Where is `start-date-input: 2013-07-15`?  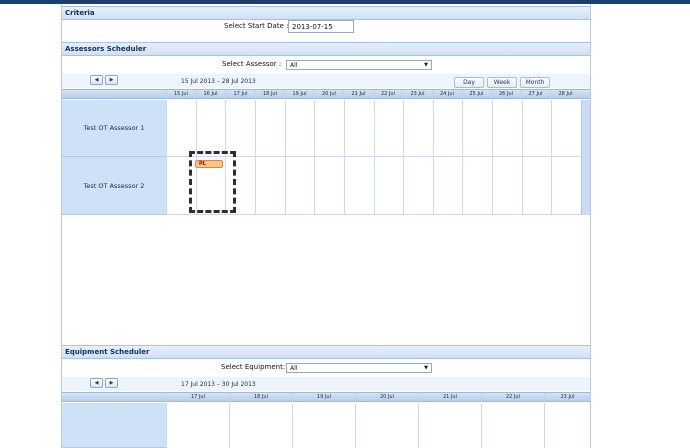
start-date-input: 2013-07-15 is located at coordinates (321, 26).